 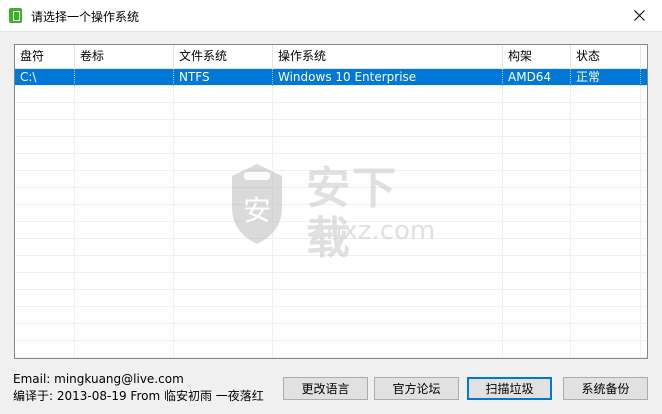 I want to click on compiled-info-label: 编译于: 2013-08-19 From 临安初雨 一夜落红, so click(x=138, y=396).